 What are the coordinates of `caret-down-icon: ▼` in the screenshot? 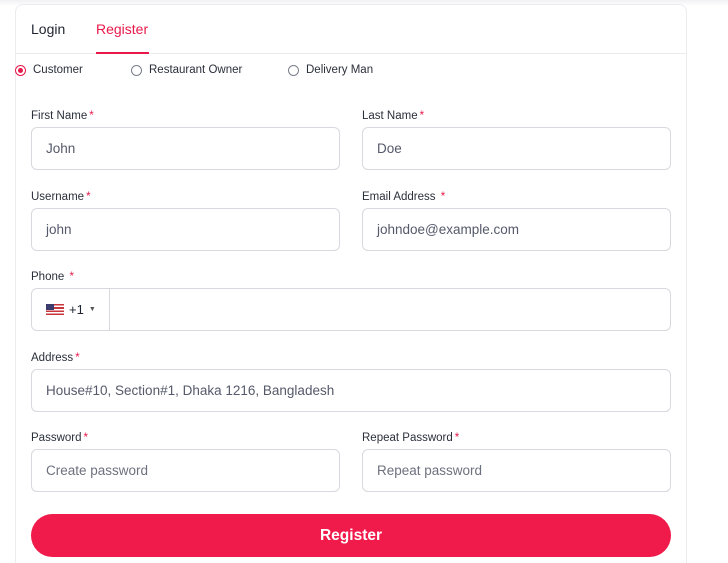 It's located at (92, 309).